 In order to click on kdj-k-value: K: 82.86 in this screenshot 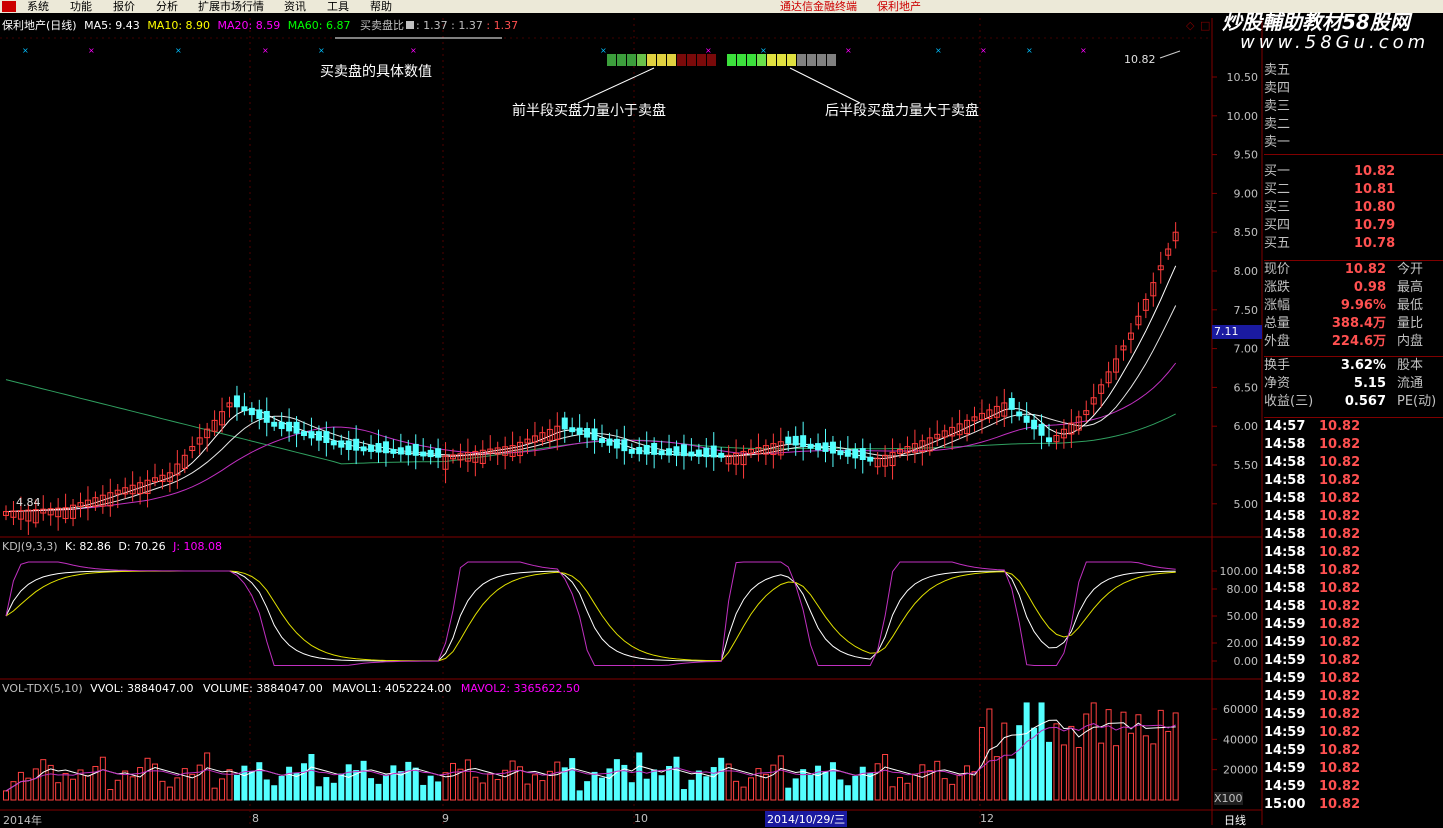, I will do `click(88, 546)`.